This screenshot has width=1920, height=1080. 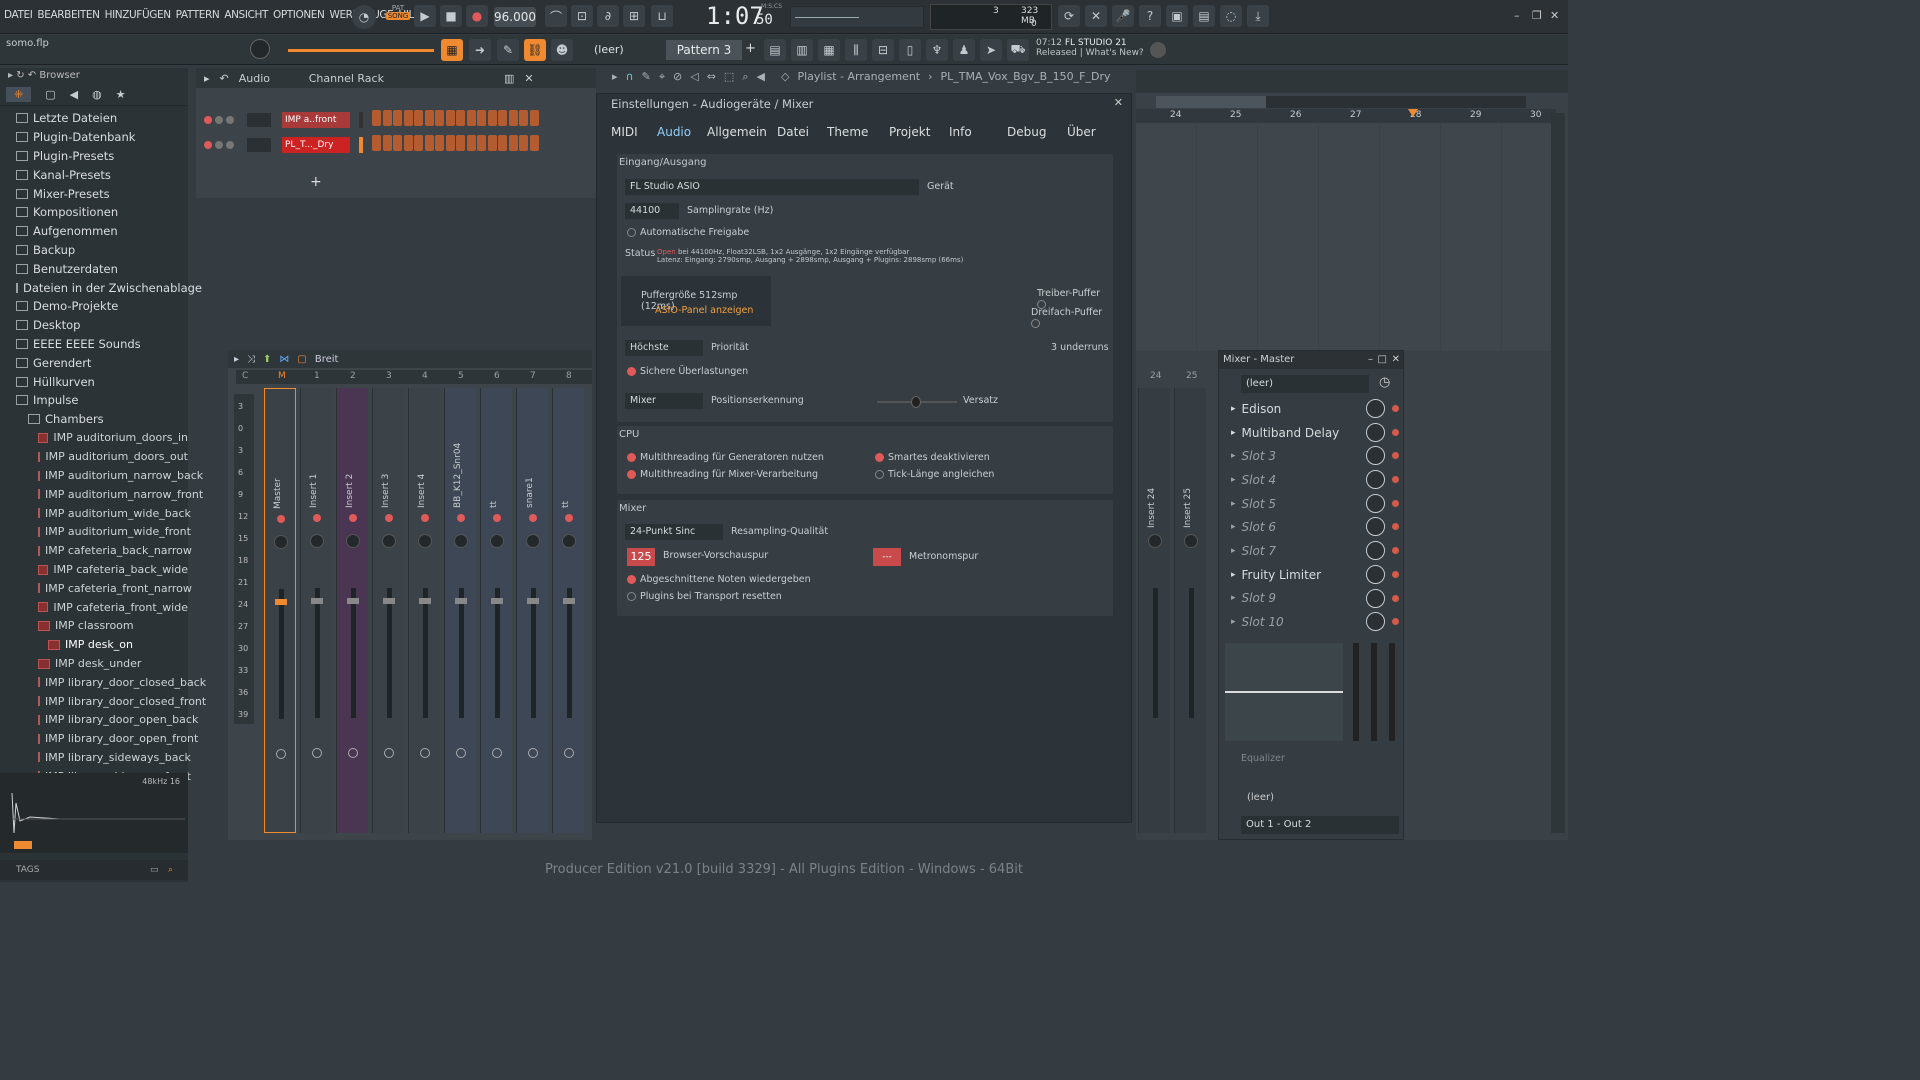 What do you see at coordinates (327, 359) in the screenshot?
I see `mixer-layout-mode: Breit` at bounding box center [327, 359].